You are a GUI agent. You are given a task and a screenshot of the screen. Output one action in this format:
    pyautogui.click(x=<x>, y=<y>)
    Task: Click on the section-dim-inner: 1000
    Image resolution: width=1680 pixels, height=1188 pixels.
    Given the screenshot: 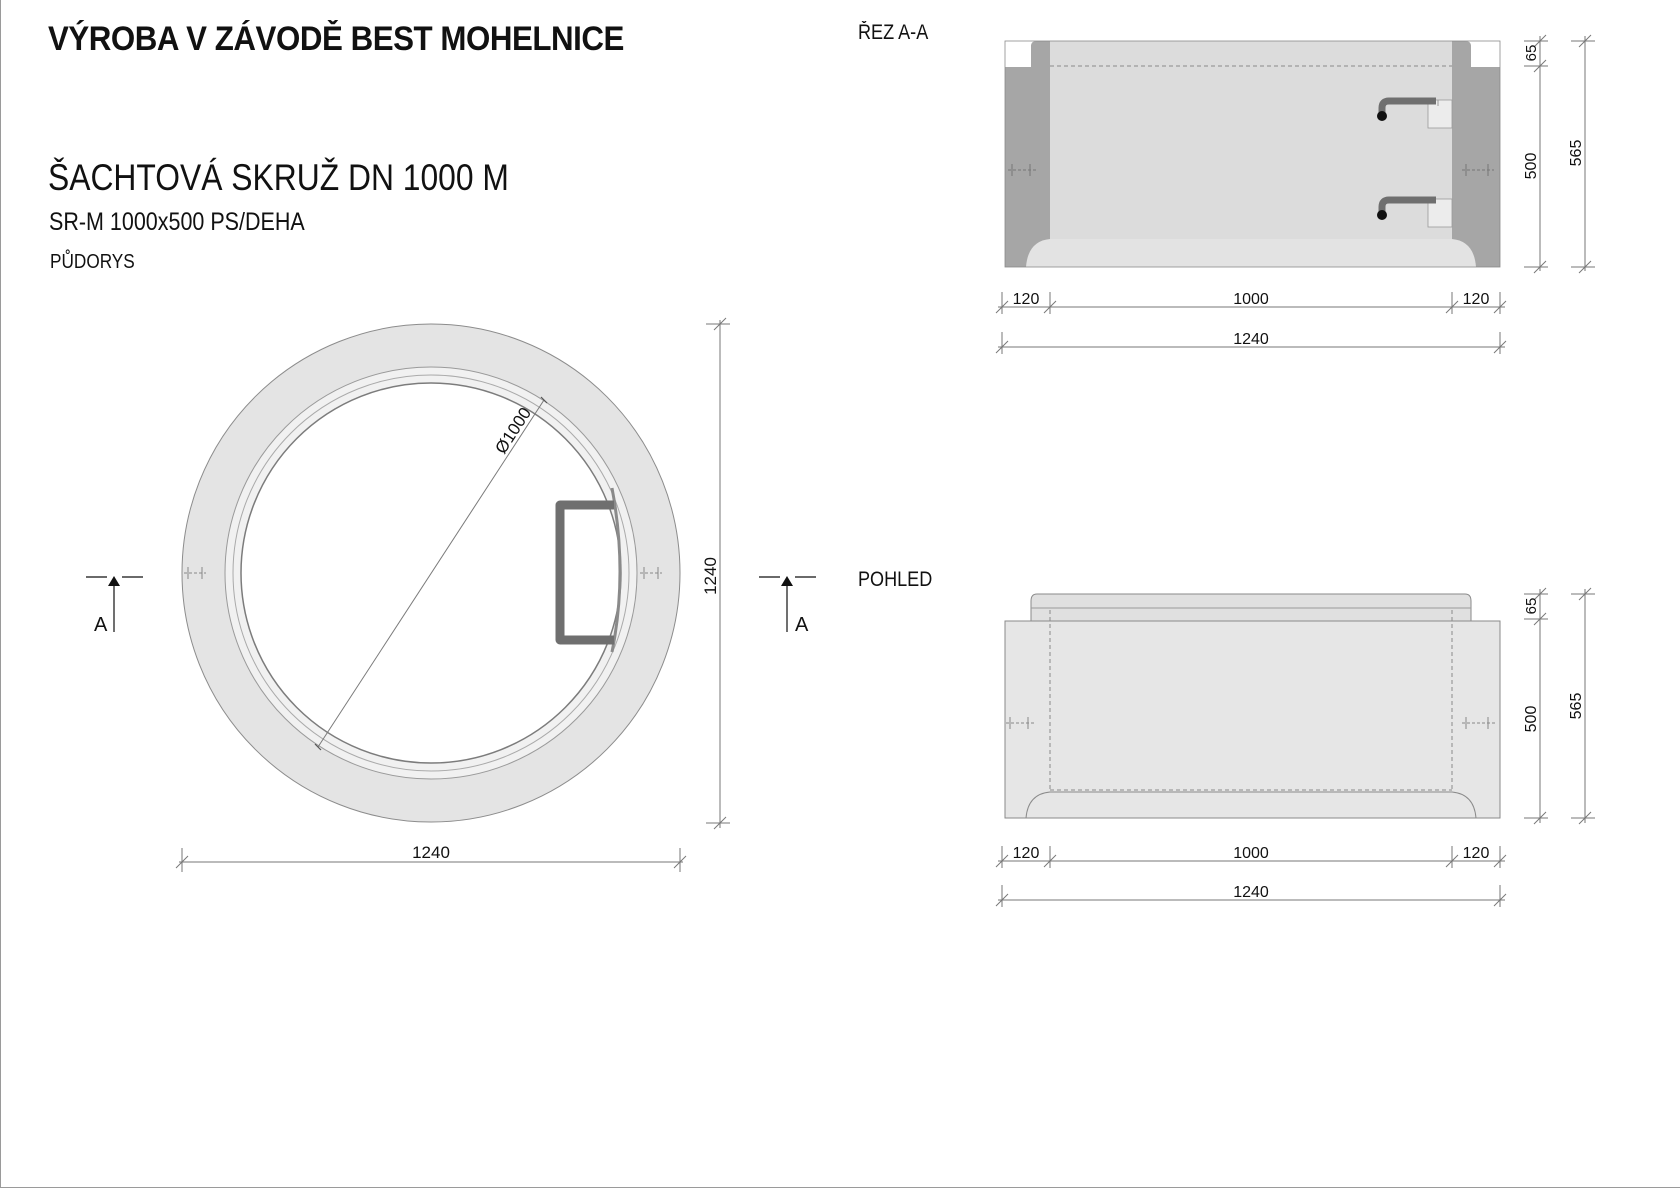 What is the action you would take?
    pyautogui.click(x=1251, y=299)
    